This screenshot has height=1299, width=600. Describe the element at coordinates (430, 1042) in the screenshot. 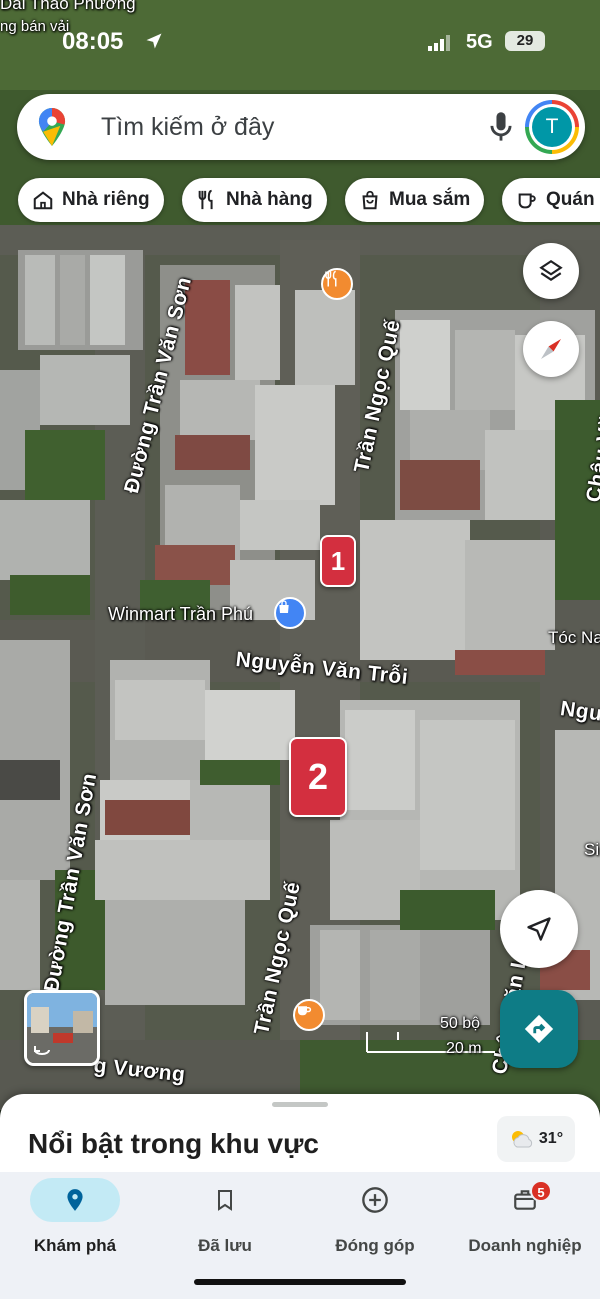

I see `scale-bar` at that location.